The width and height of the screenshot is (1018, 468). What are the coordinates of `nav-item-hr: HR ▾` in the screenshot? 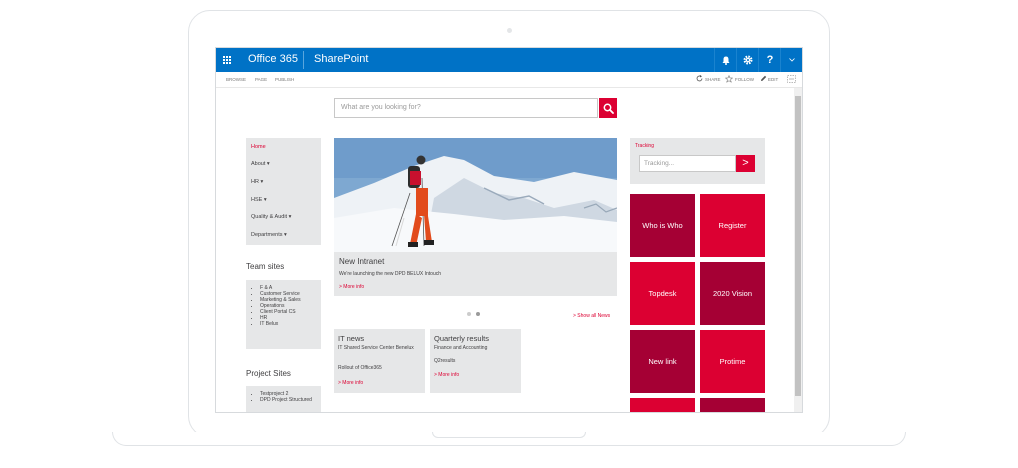 It's located at (257, 182).